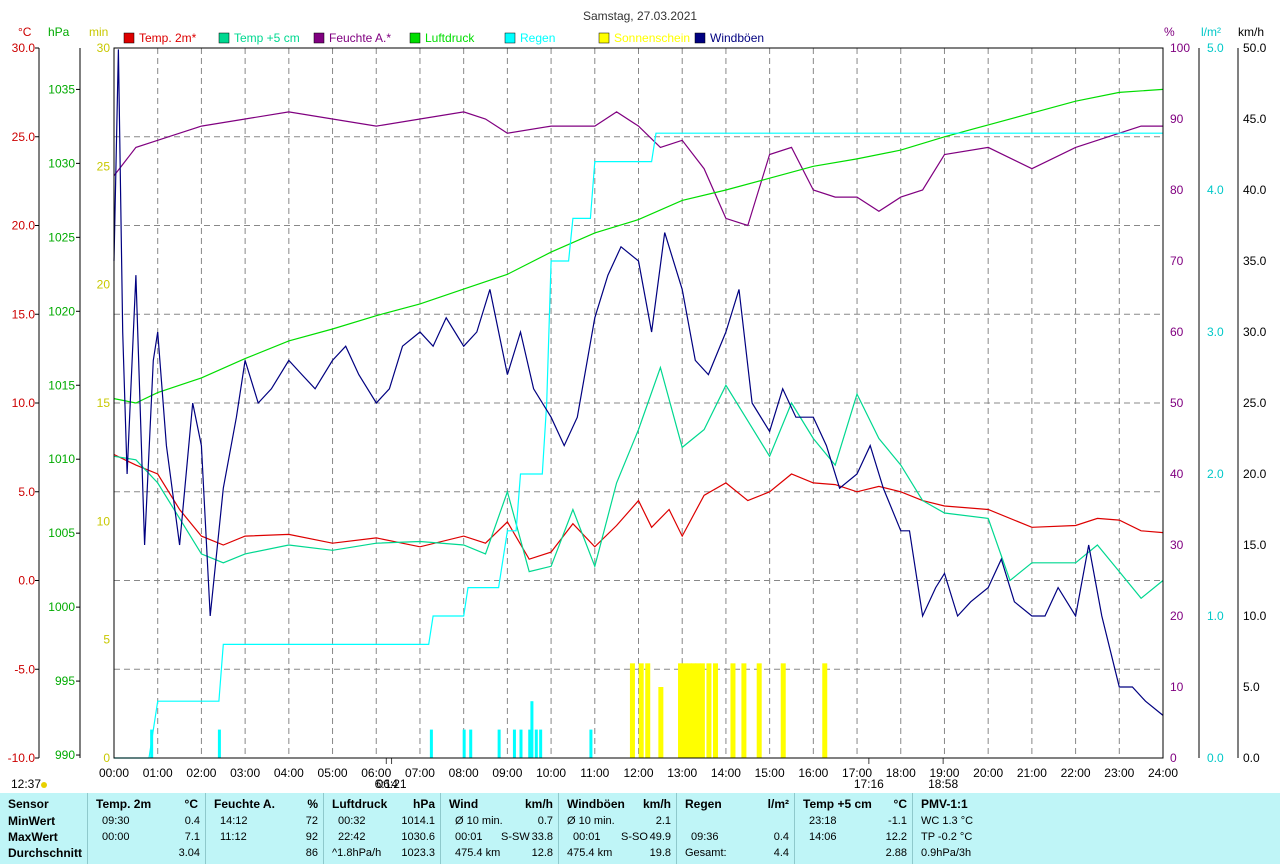  What do you see at coordinates (124, 804) in the screenshot?
I see `temp2m-header: Temp. 2m` at bounding box center [124, 804].